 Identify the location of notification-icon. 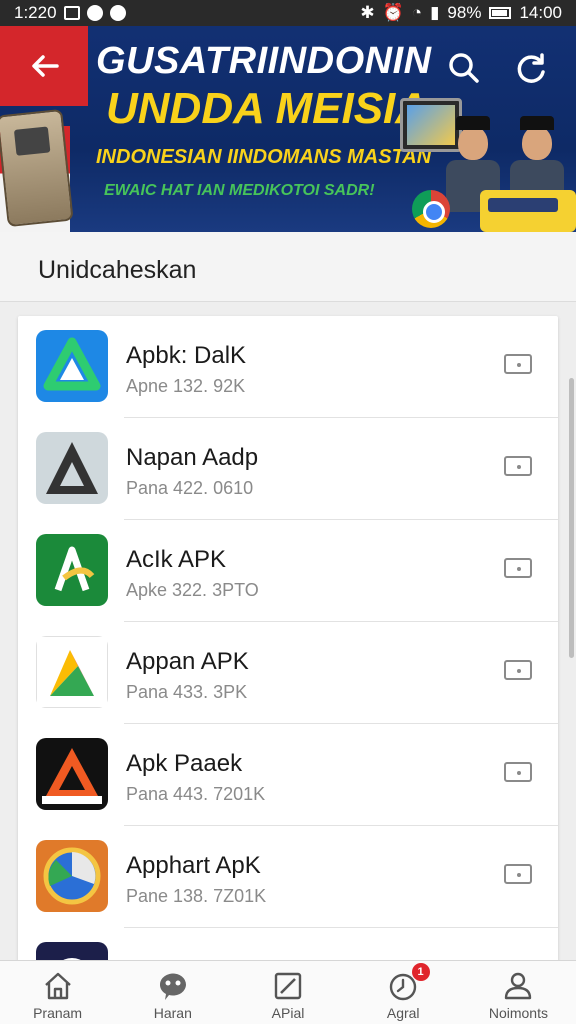
(71, 13).